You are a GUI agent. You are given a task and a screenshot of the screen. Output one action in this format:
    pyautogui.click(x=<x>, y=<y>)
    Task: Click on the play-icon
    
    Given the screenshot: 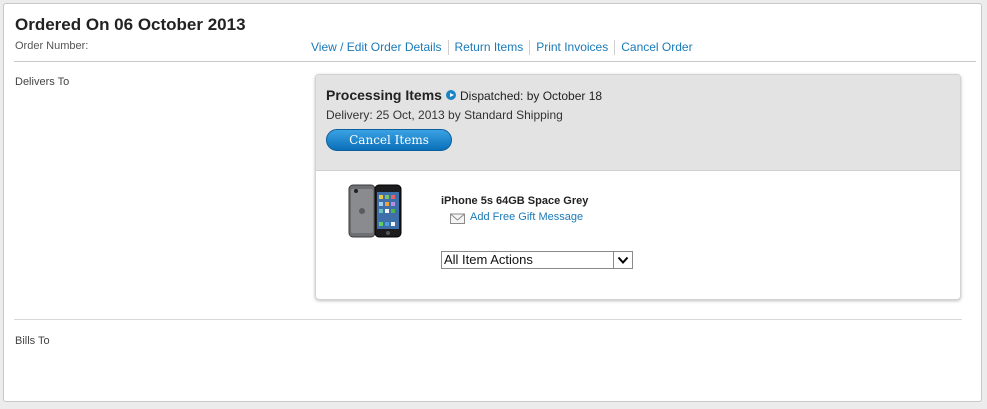 What is the action you would take?
    pyautogui.click(x=451, y=95)
    